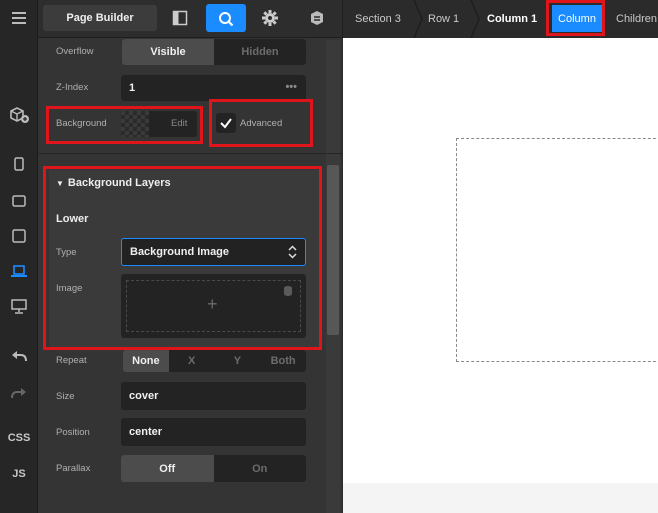 Image resolution: width=658 pixels, height=513 pixels. I want to click on tablet-landscape-icon, so click(19, 199).